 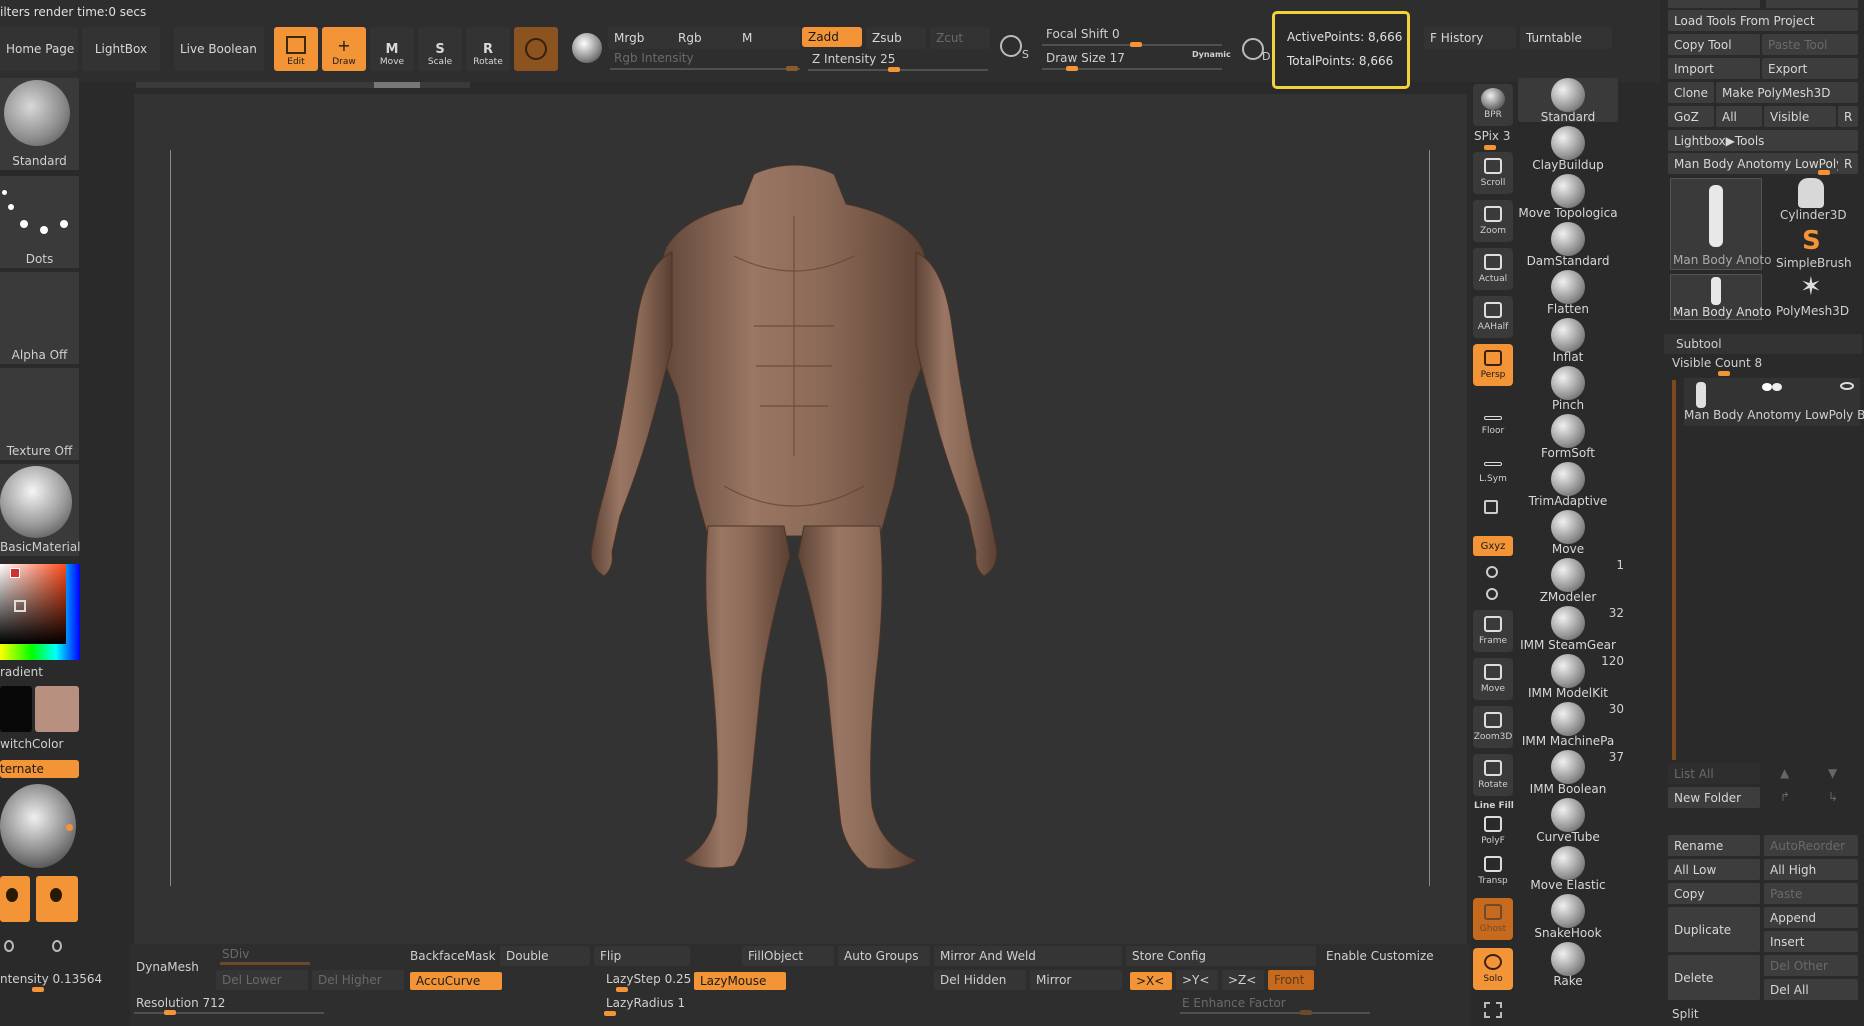 I want to click on aahalf-button: AAHalf, so click(x=1493, y=317).